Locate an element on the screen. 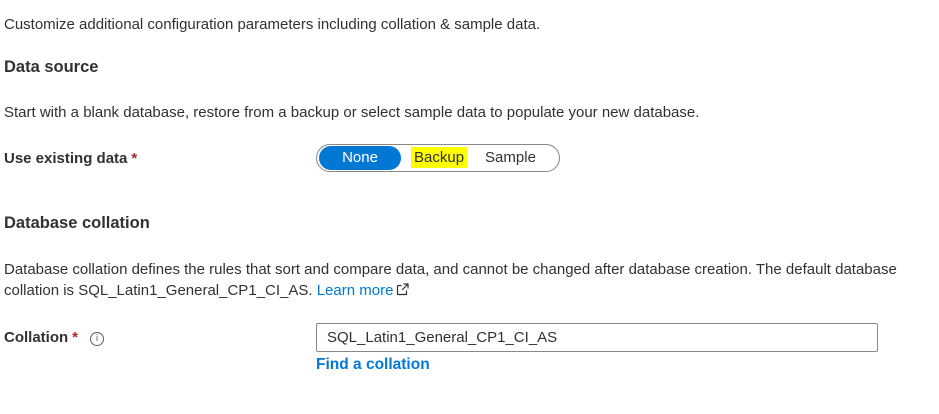 The width and height of the screenshot is (939, 414). info-icon: i is located at coordinates (97, 339).